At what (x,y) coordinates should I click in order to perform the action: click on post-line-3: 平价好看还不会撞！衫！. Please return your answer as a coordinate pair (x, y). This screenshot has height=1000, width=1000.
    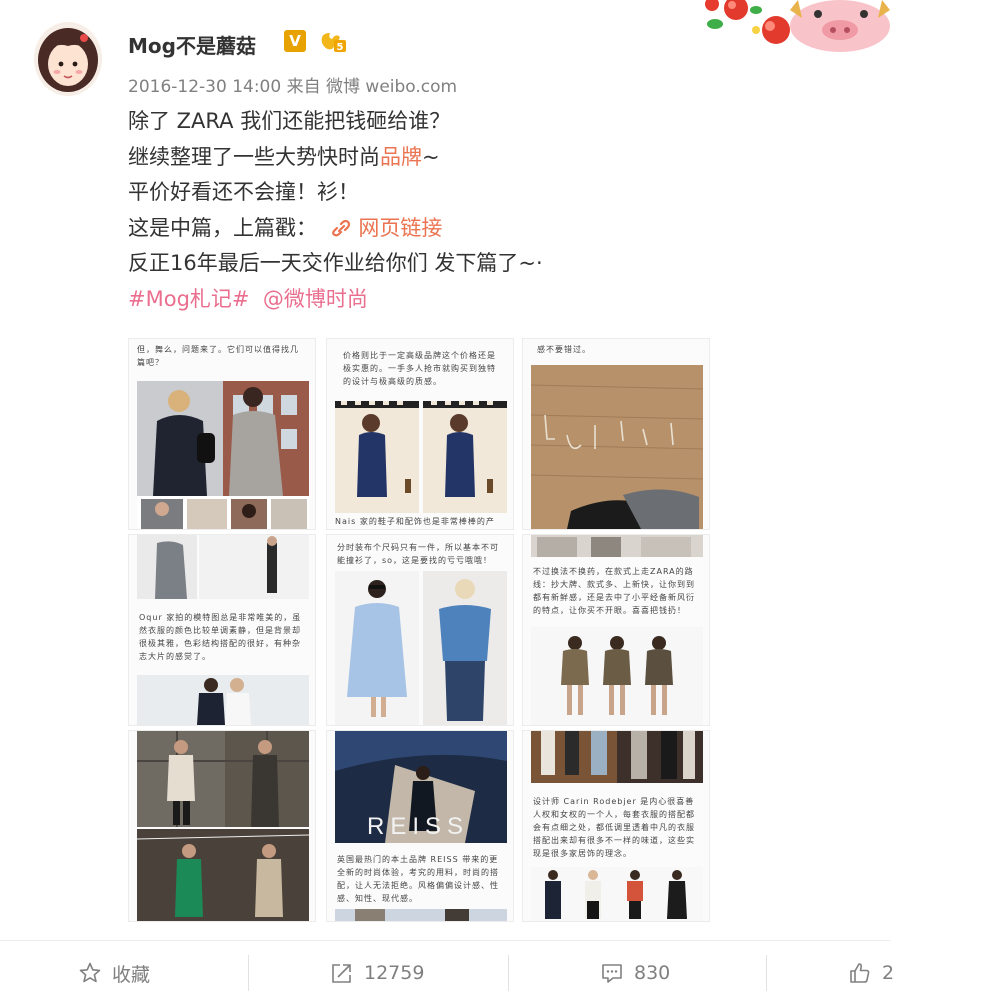
    Looking at the image, I should click on (243, 192).